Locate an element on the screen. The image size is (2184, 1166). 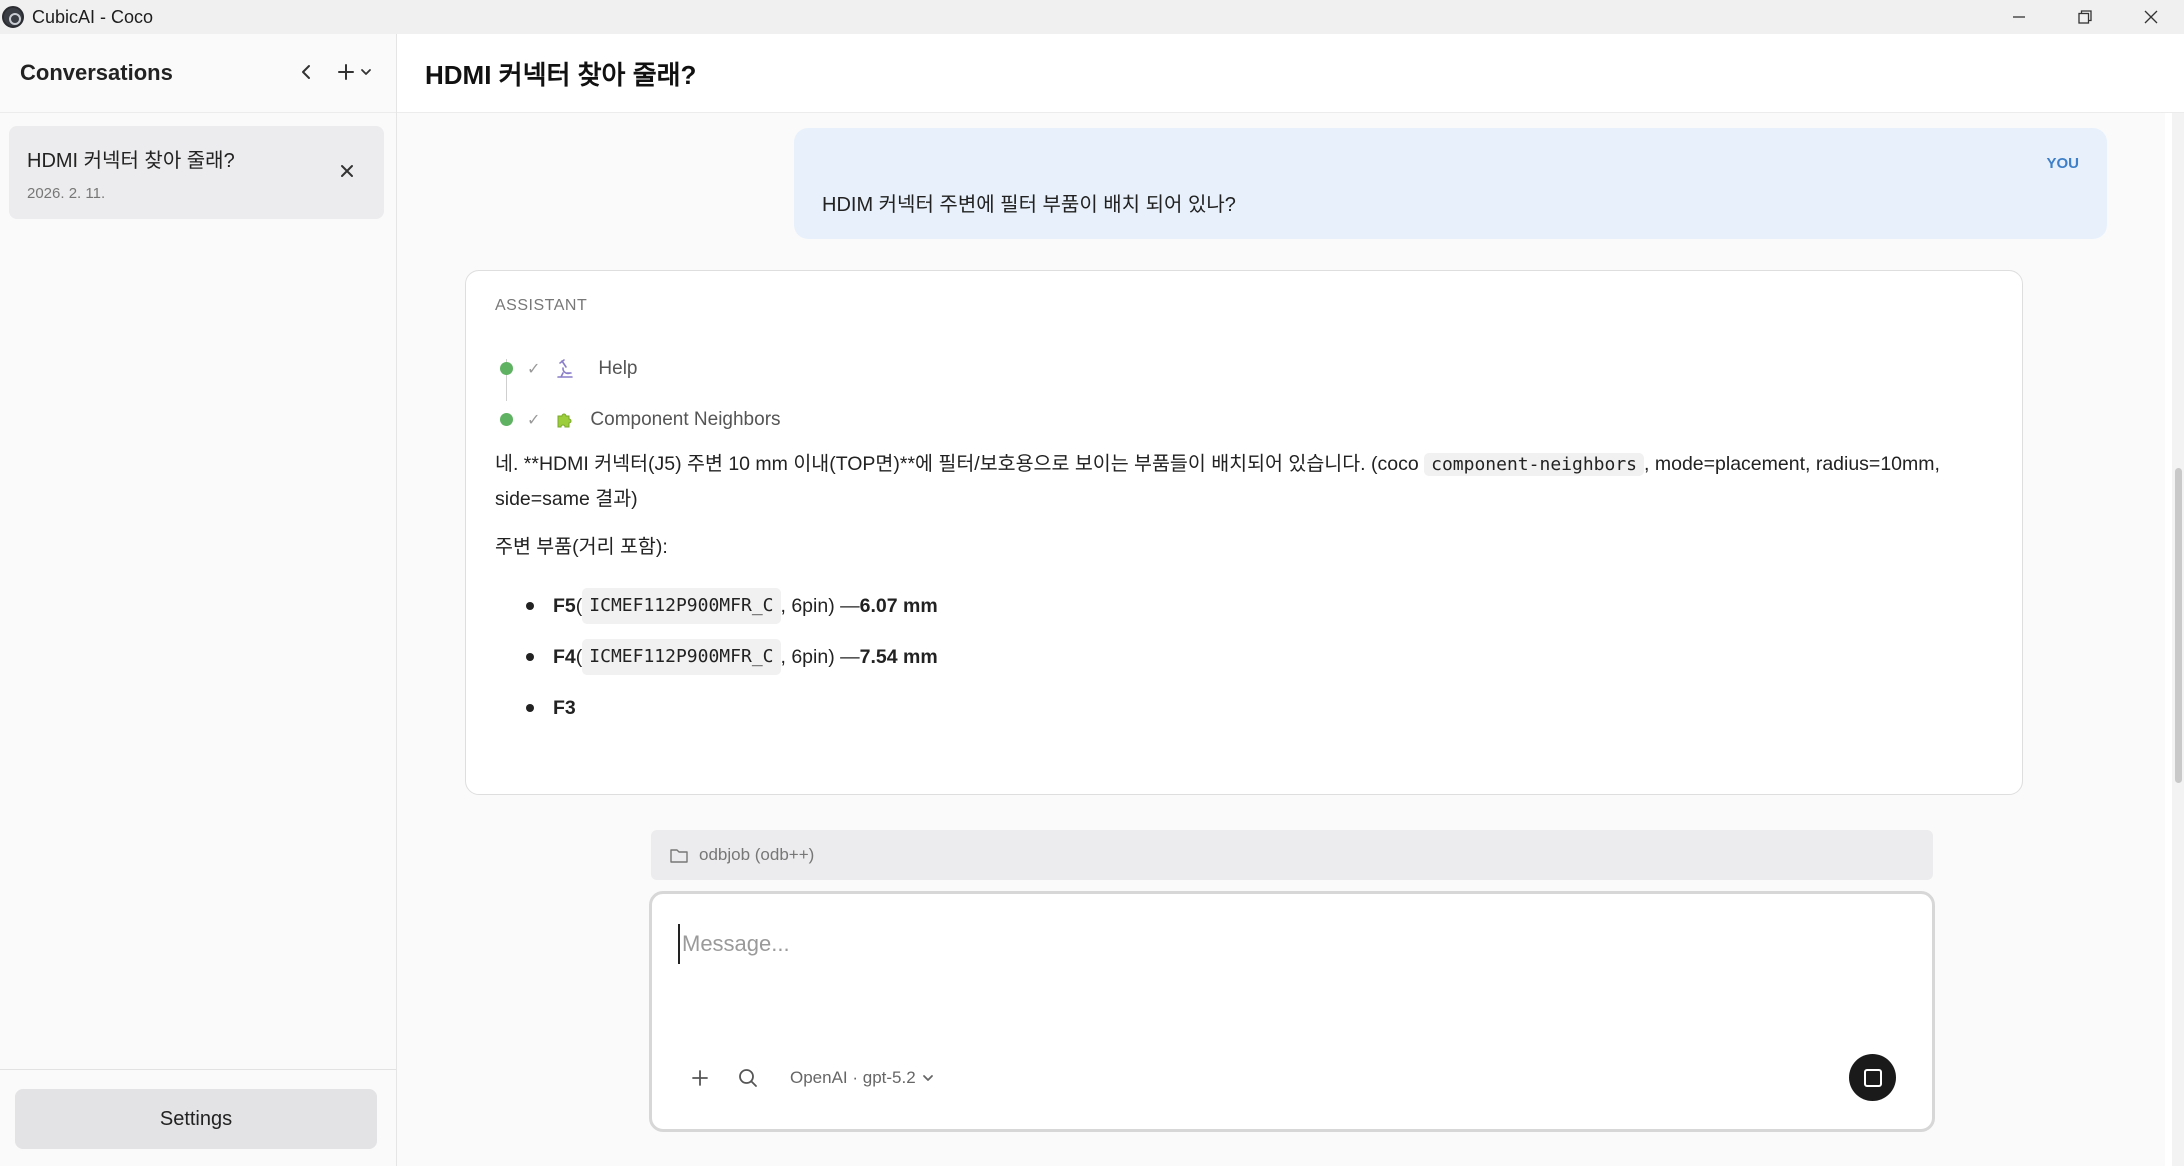
distance: 7.54 mm is located at coordinates (898, 656).